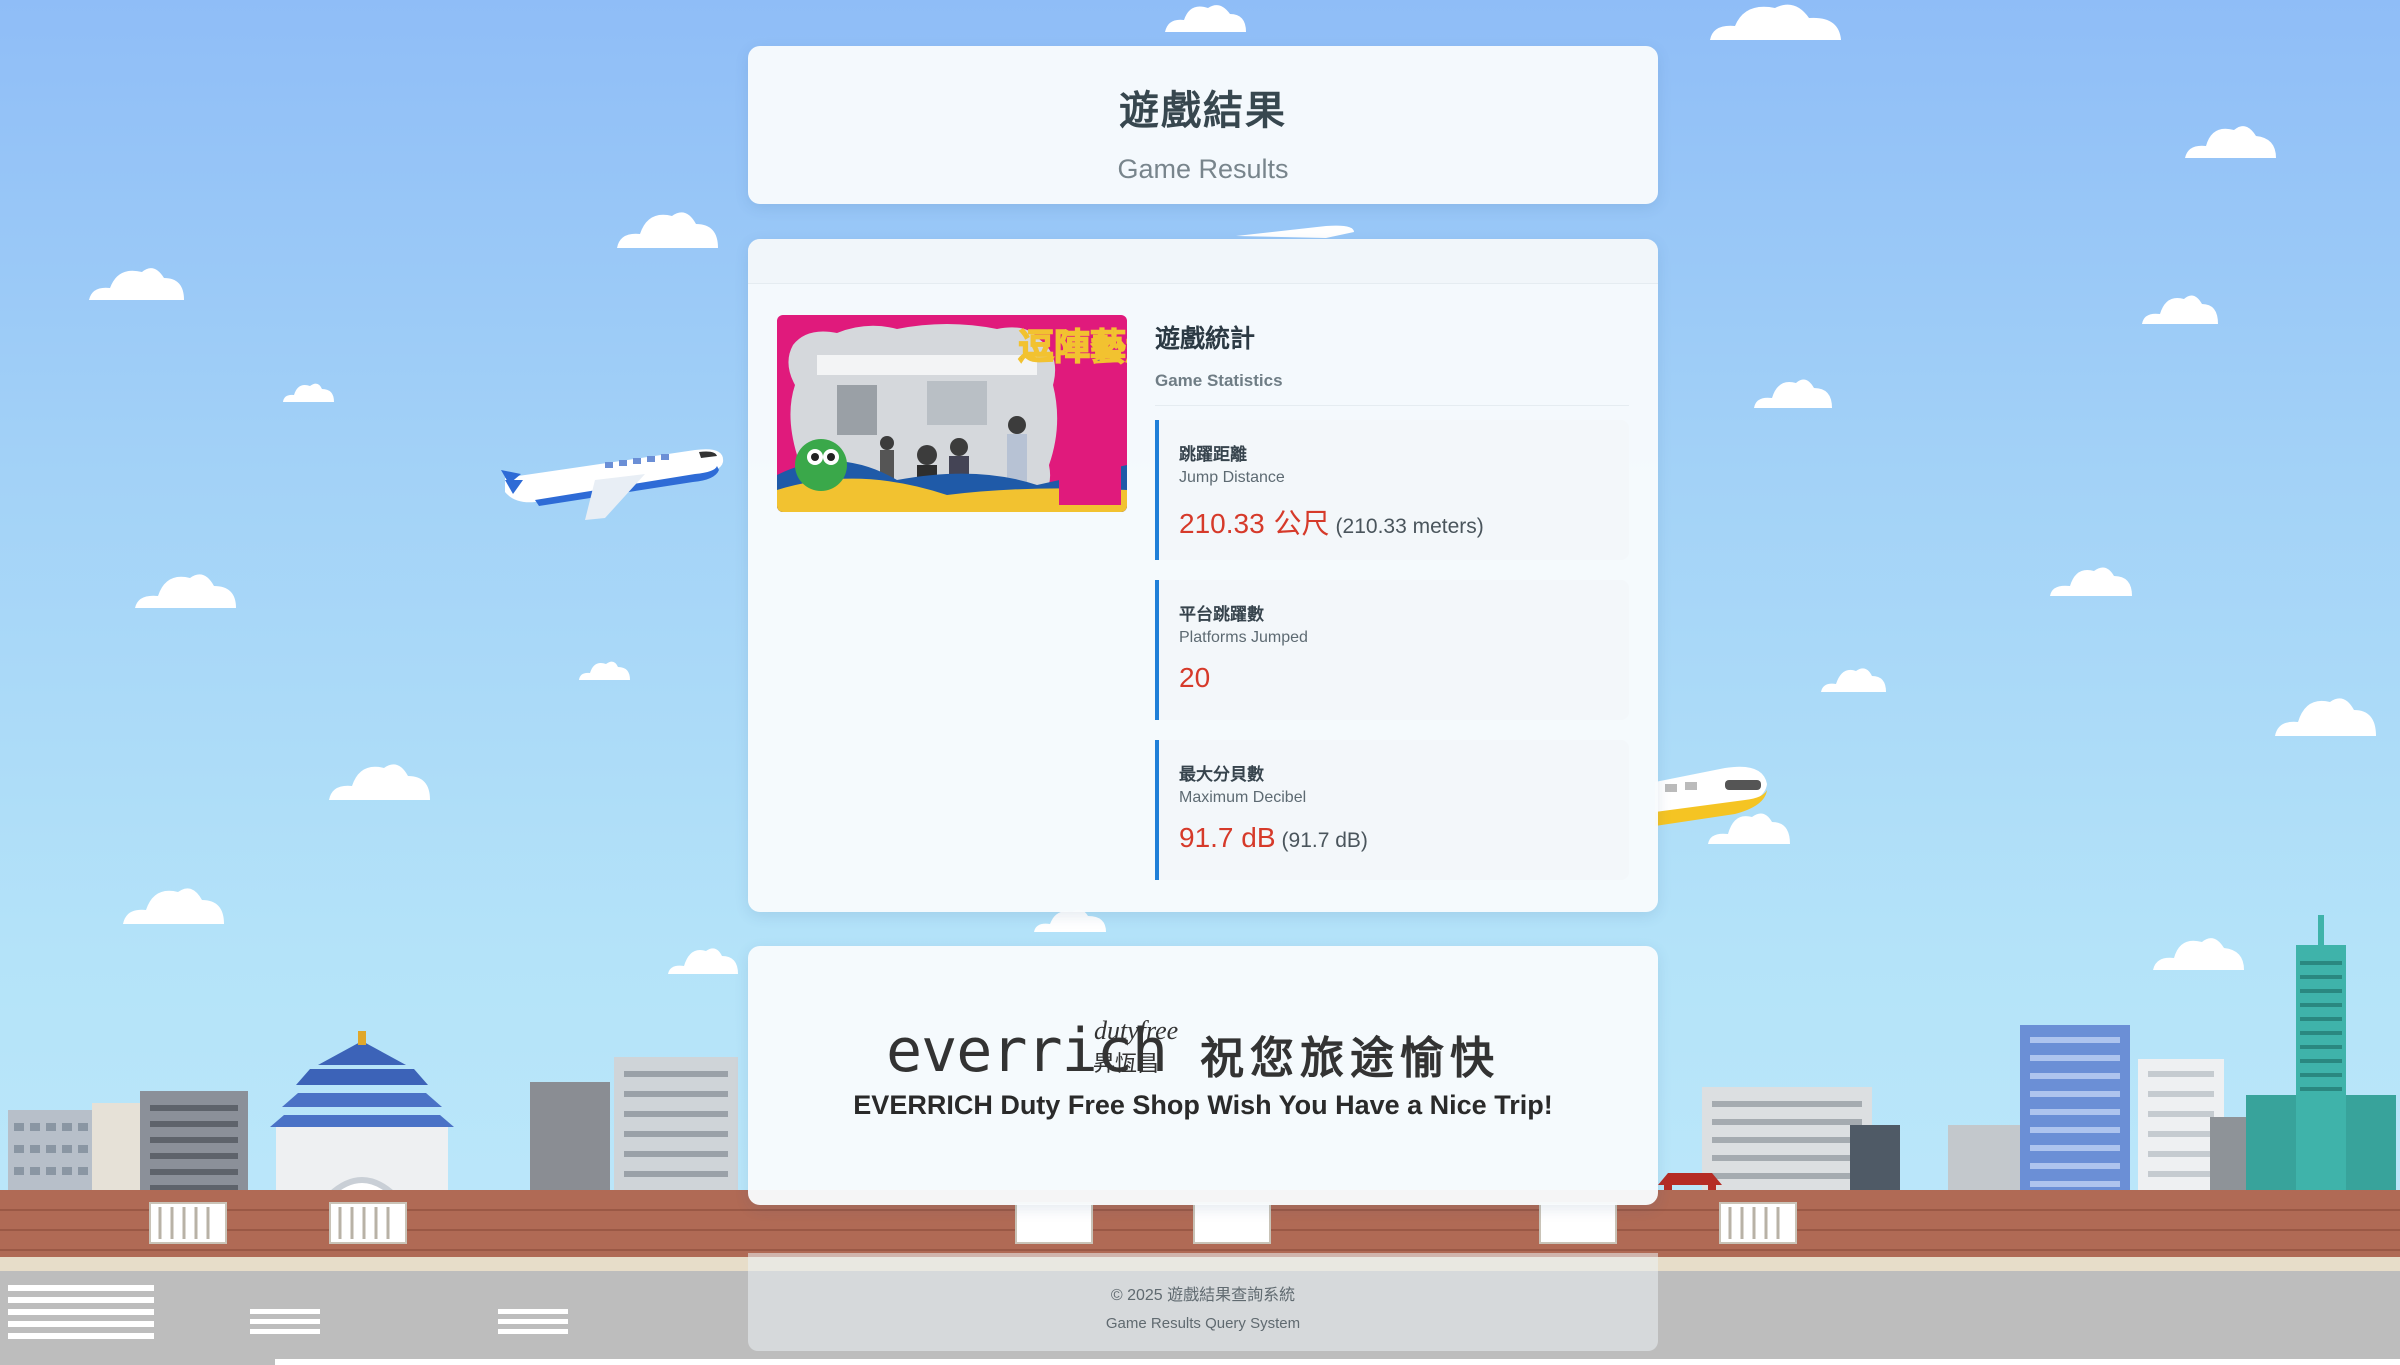 The image size is (2400, 1365). I want to click on stat-value: 20, so click(1195, 677).